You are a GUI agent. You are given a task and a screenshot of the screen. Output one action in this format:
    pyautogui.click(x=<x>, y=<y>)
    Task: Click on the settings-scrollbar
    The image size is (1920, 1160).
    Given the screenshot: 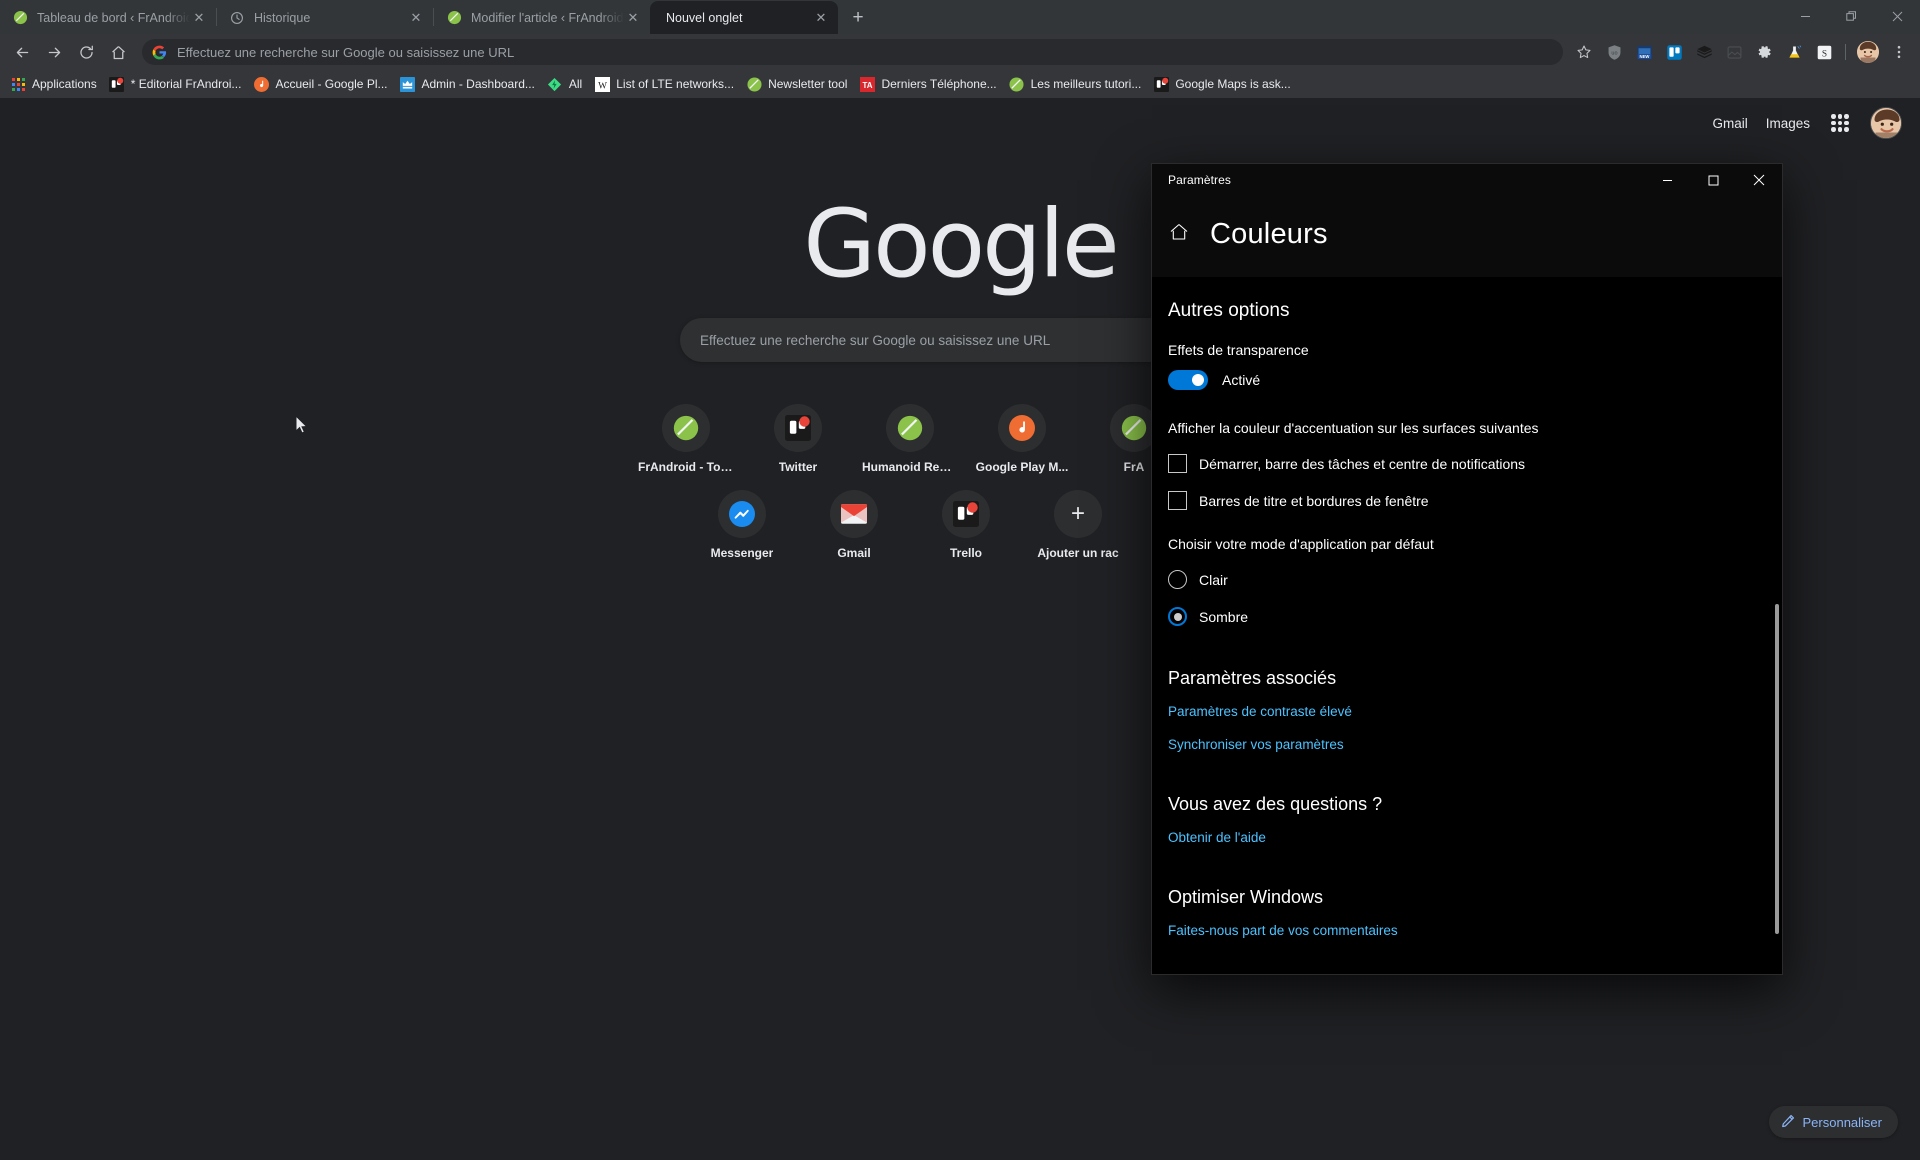 What is the action you would take?
    pyautogui.click(x=1777, y=769)
    